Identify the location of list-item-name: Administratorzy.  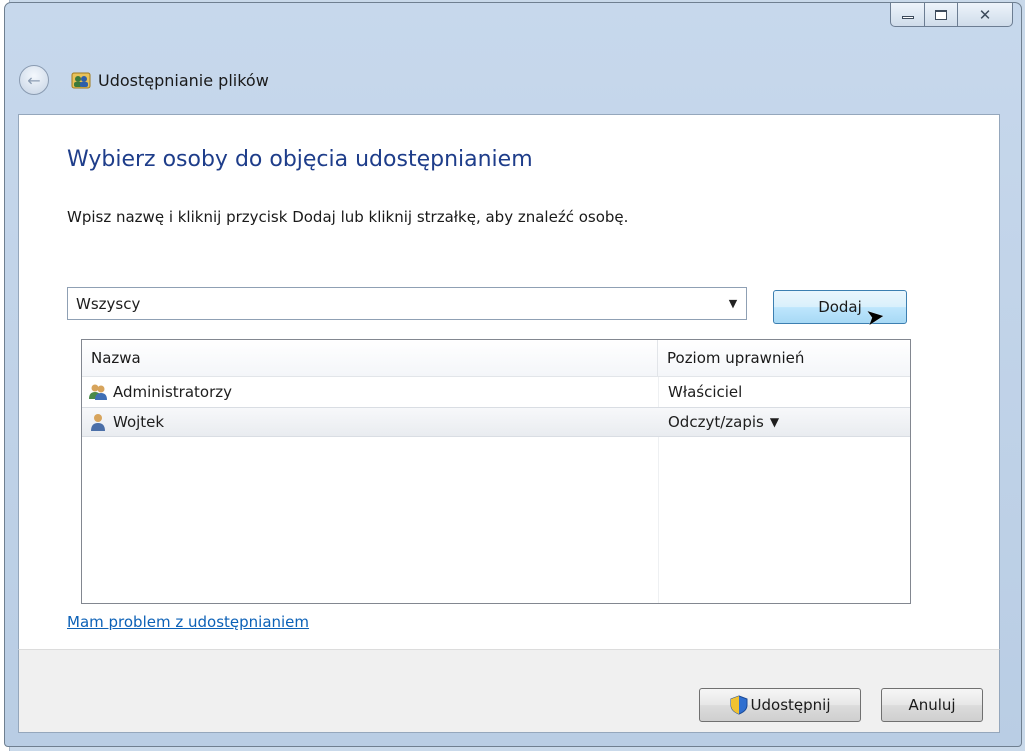
(173, 392).